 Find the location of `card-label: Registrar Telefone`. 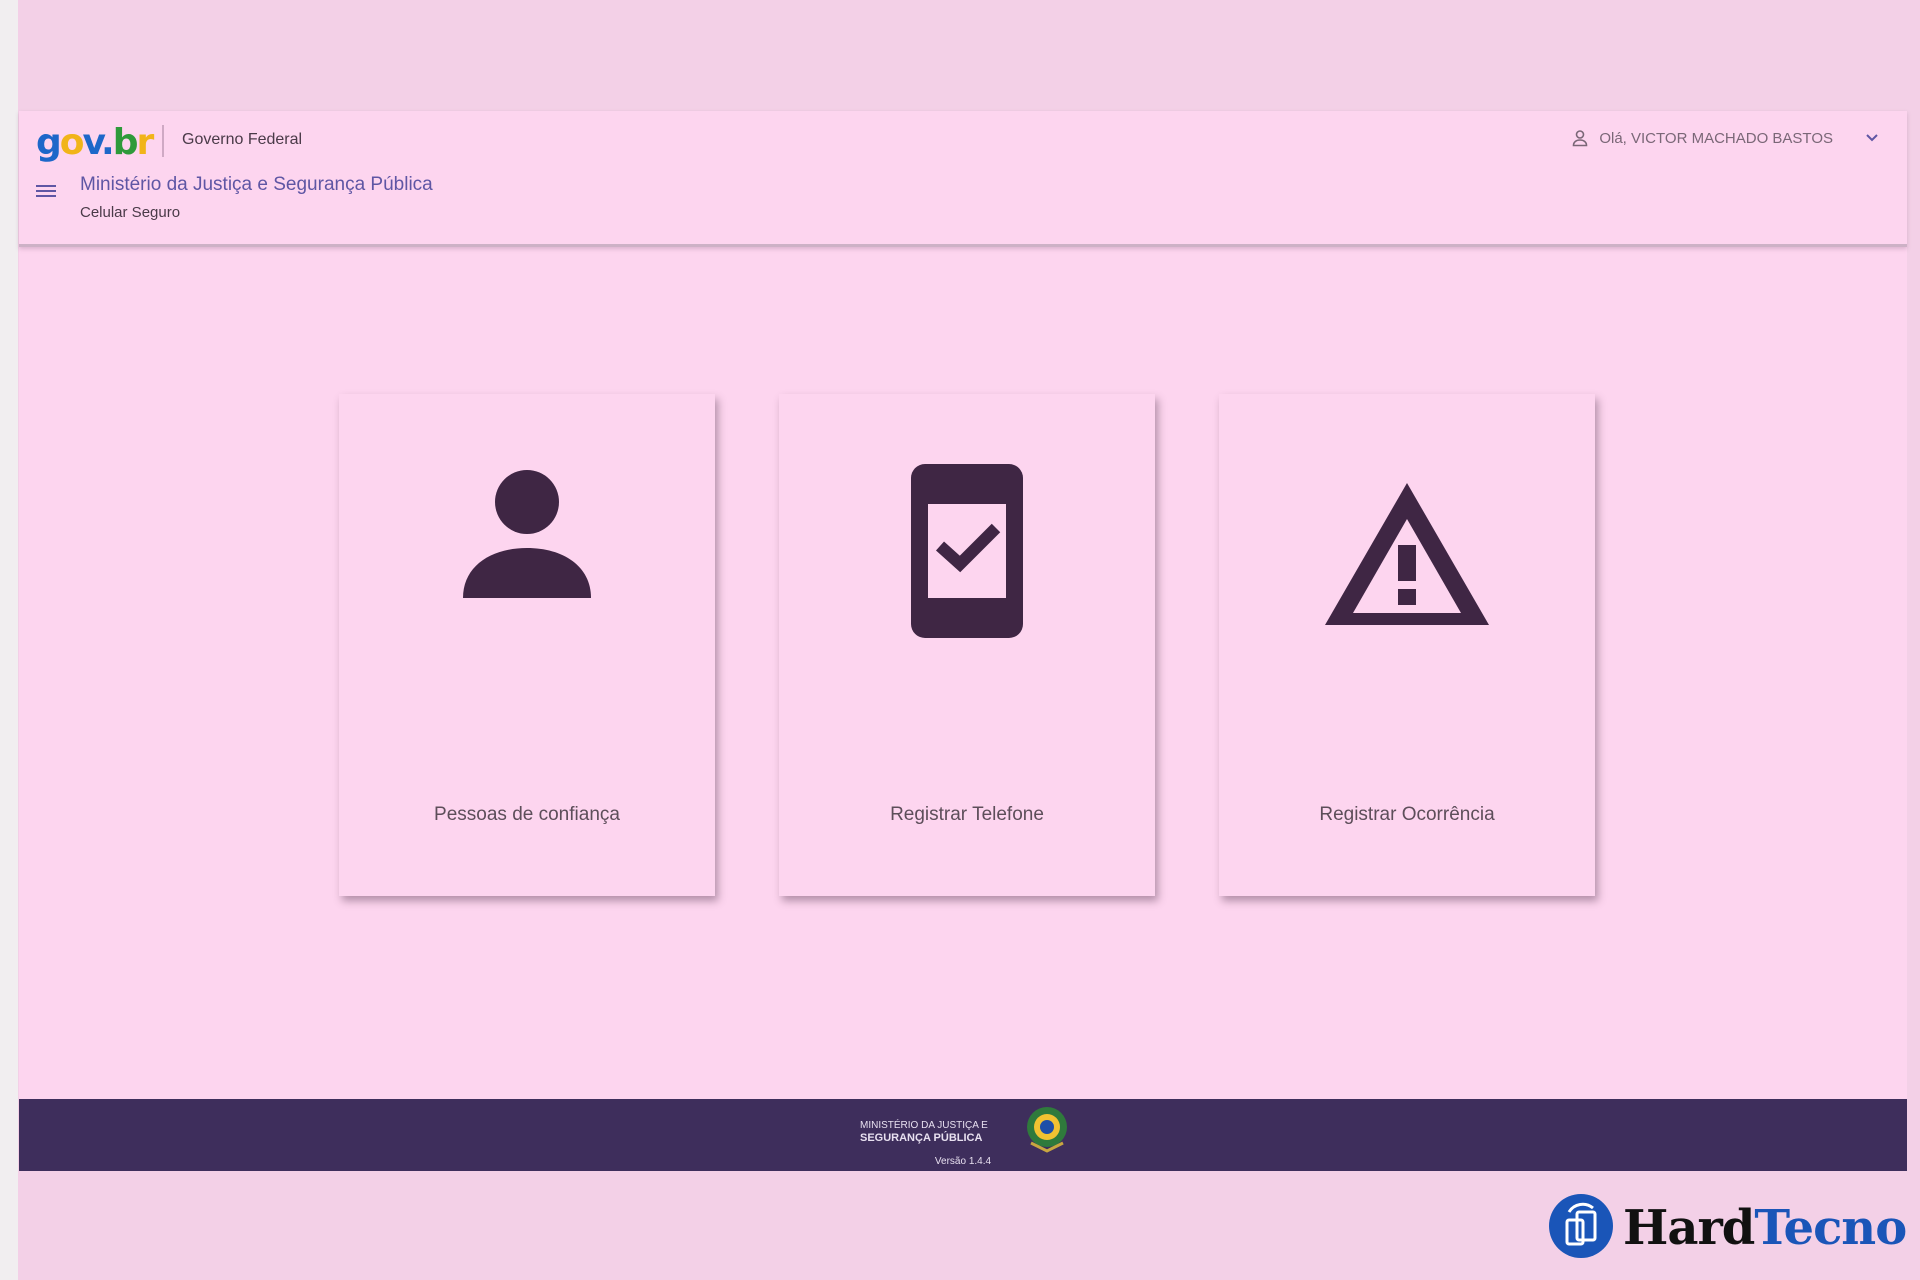

card-label: Registrar Telefone is located at coordinates (967, 814).